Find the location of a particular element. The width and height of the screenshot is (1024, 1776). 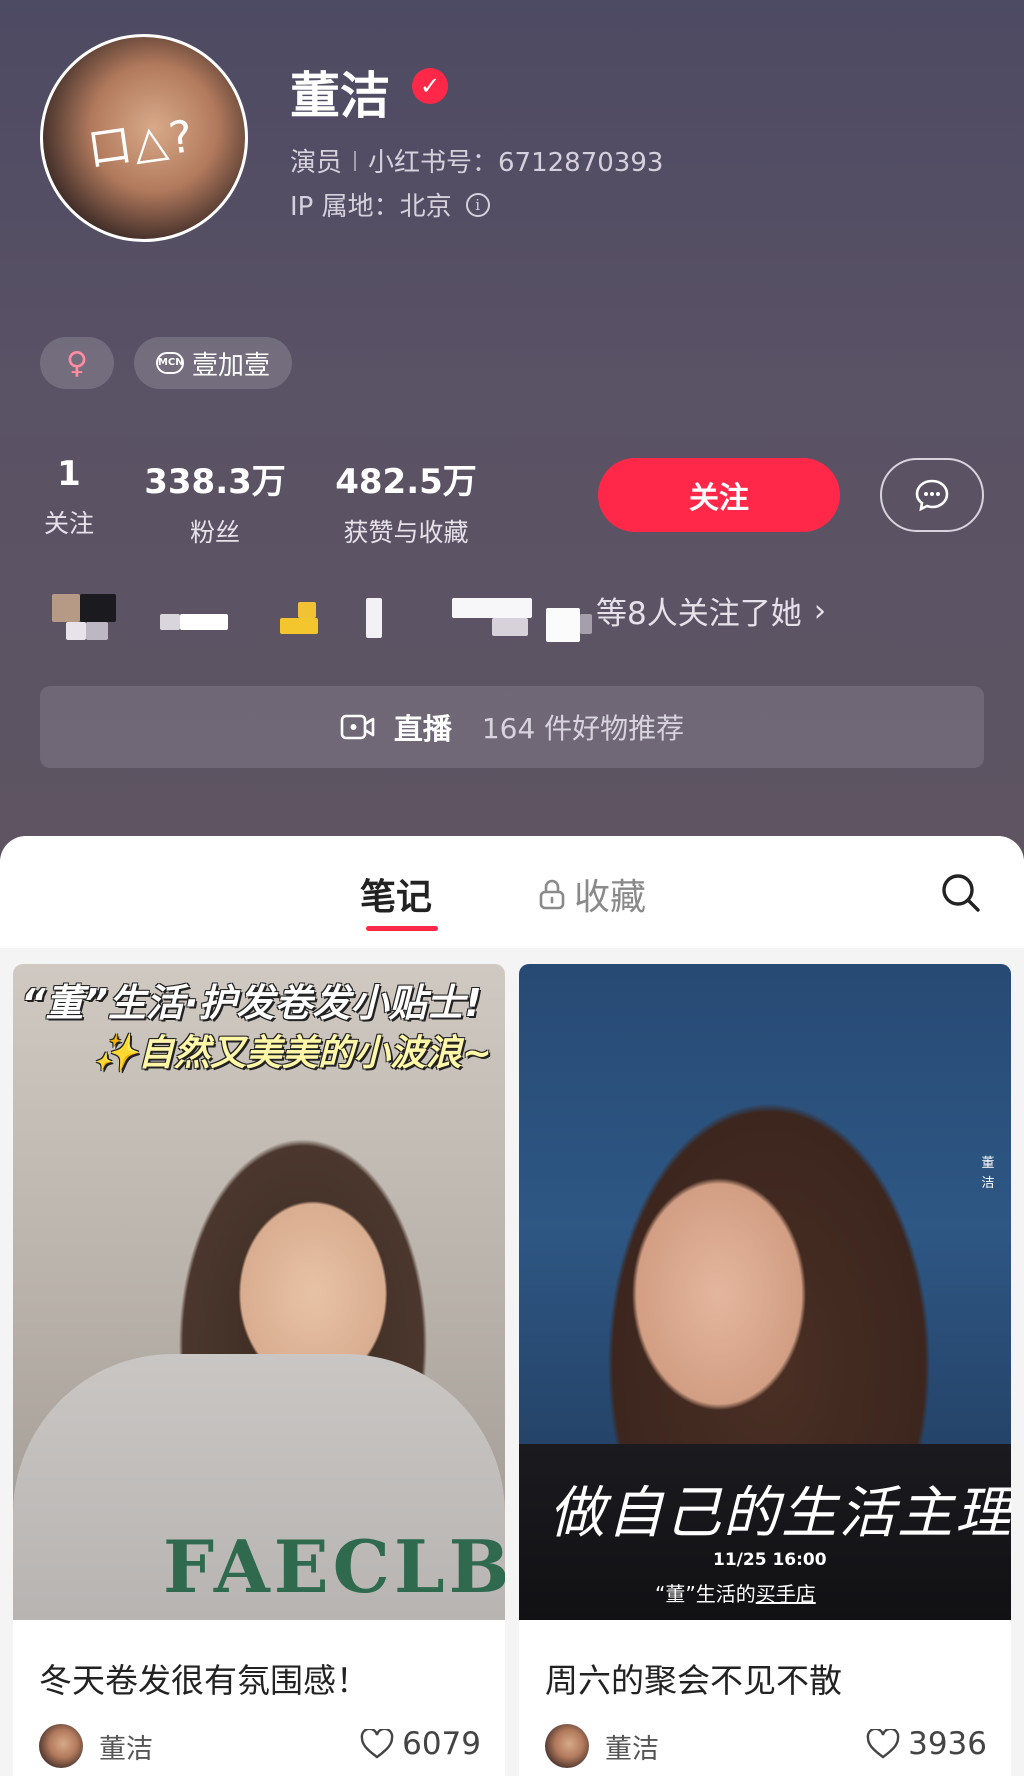

profile-avatar: 口△? is located at coordinates (144, 138).